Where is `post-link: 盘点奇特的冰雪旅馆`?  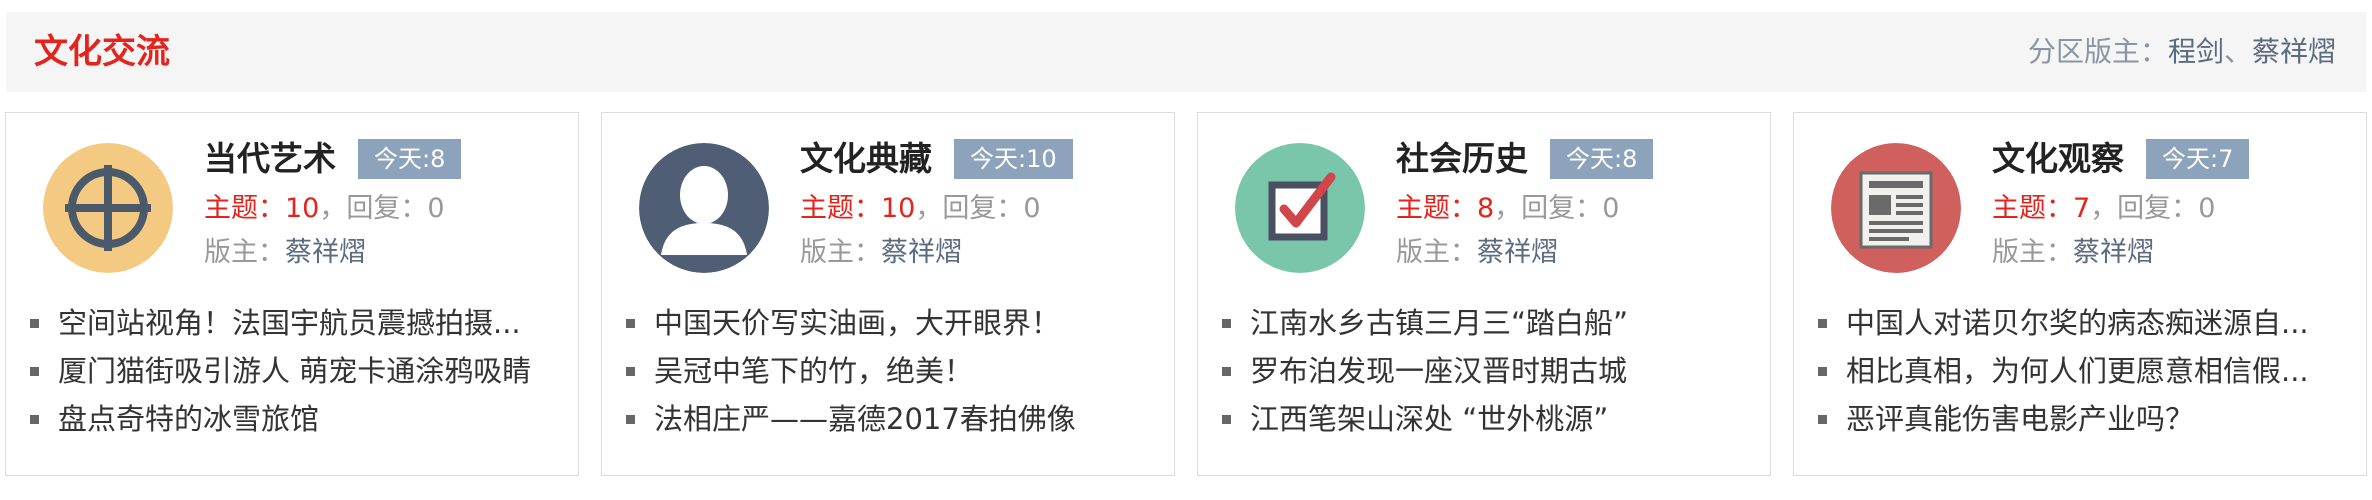 post-link: 盘点奇特的冰雪旅馆 is located at coordinates (298, 419).